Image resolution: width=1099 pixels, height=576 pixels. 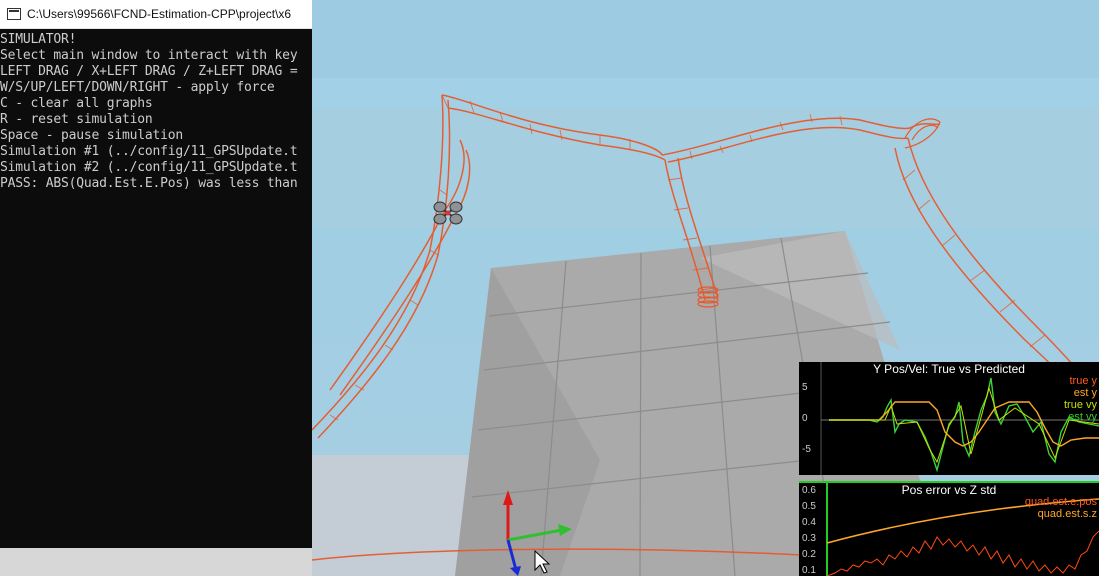 I want to click on sky-band-top, so click(x=705, y=39).